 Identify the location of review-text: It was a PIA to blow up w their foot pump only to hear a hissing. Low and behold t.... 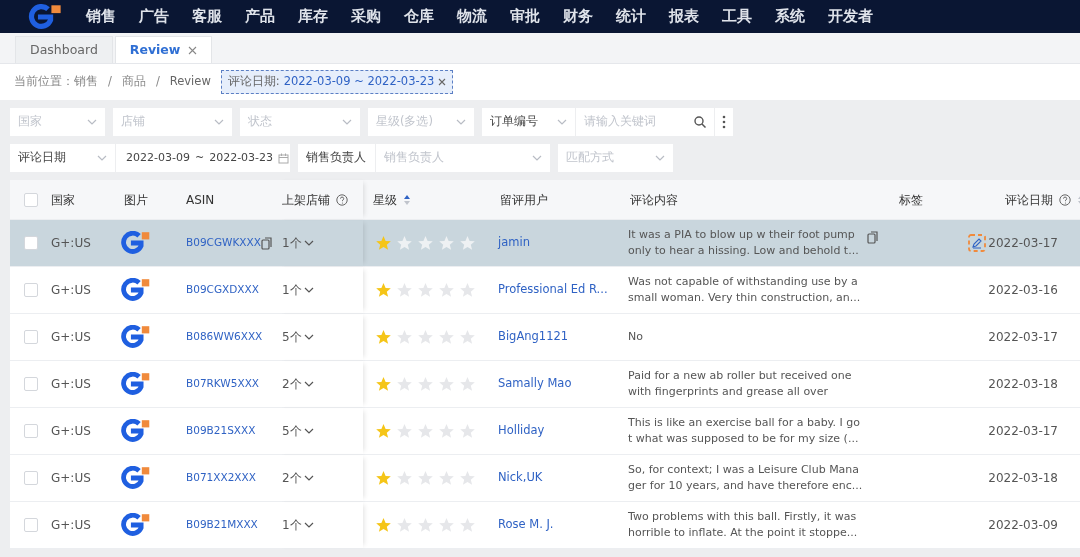
(743, 243).